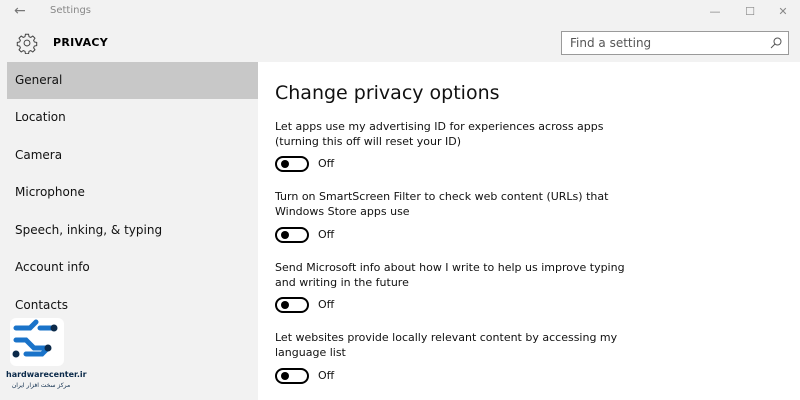 This screenshot has width=800, height=400. Describe the element at coordinates (715, 12) in the screenshot. I see `minimize-button: —` at that location.